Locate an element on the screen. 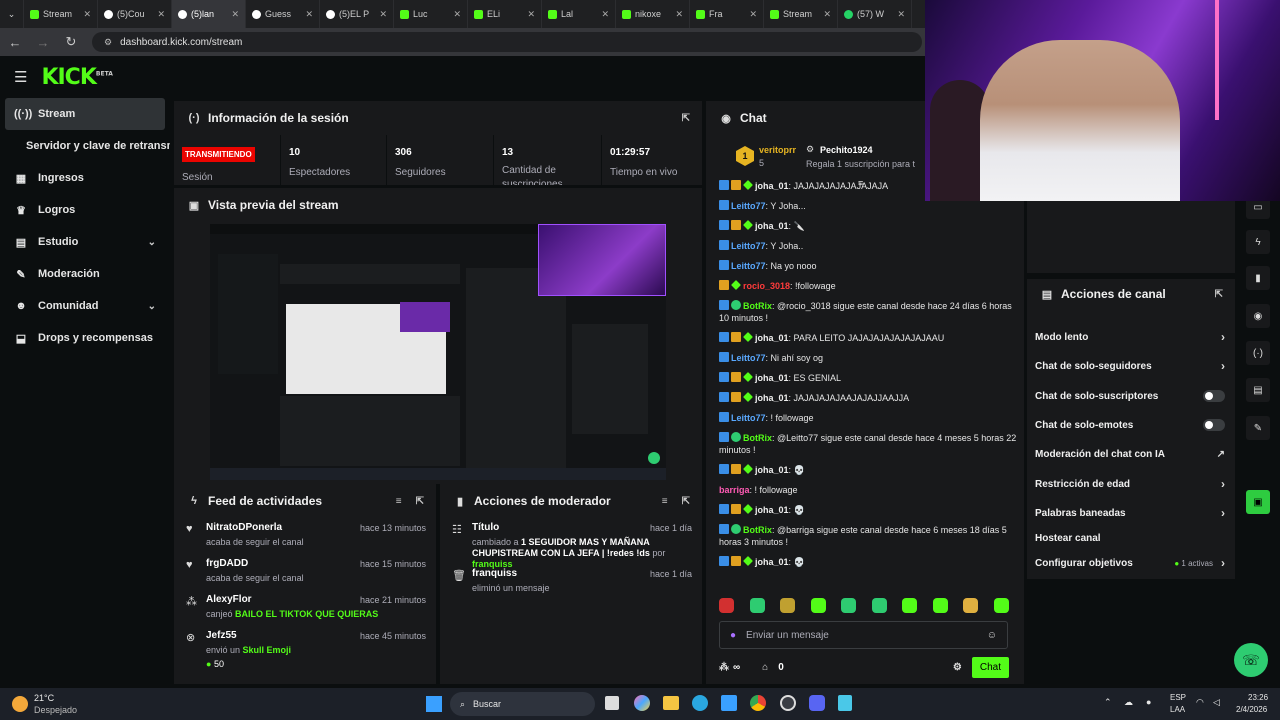 The width and height of the screenshot is (1280, 720). chat-send-button: Chat is located at coordinates (990, 667).